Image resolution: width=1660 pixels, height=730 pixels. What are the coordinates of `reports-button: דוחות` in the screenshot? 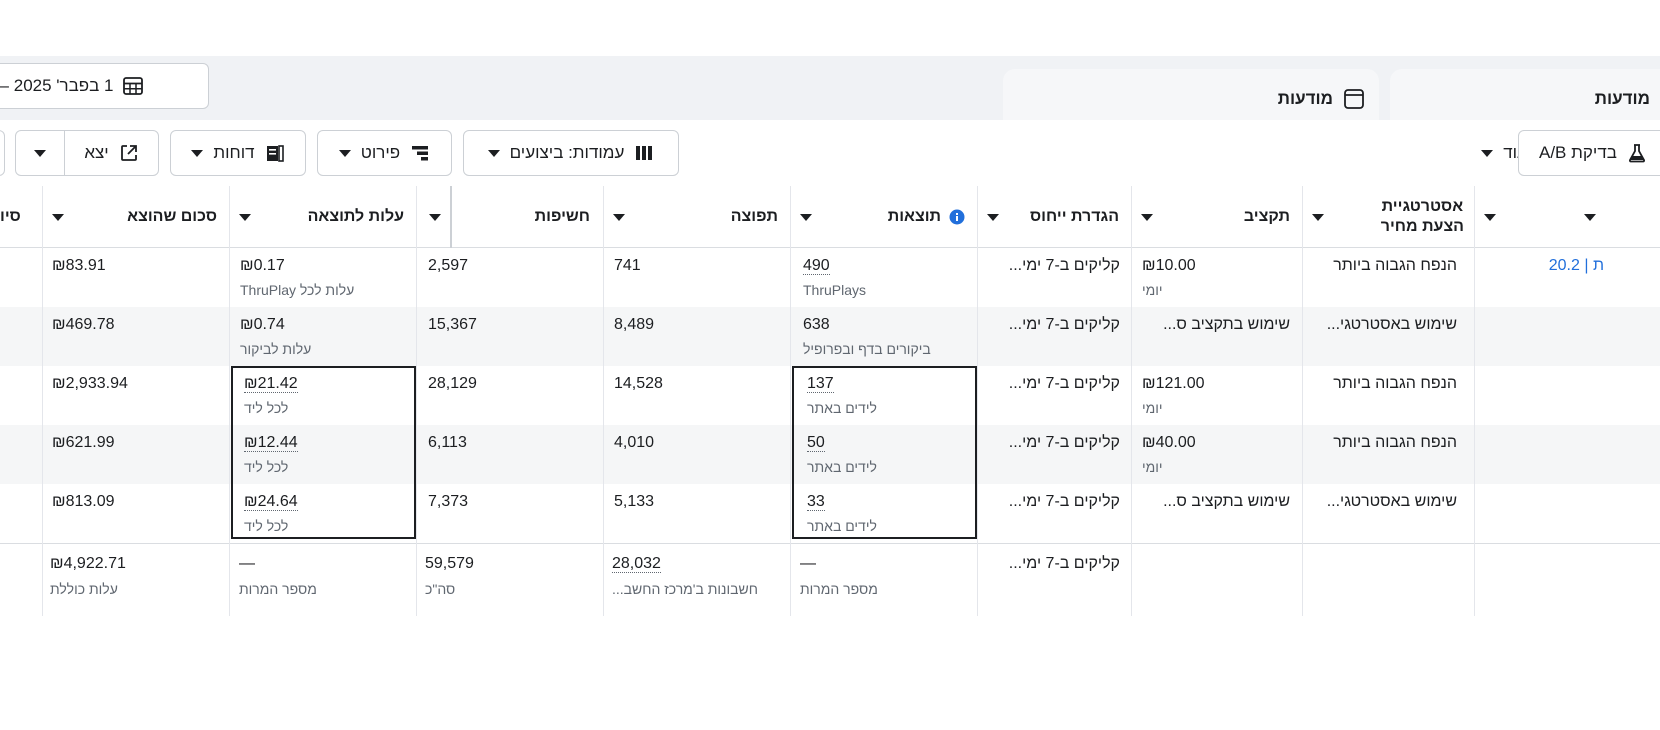 It's located at (238, 153).